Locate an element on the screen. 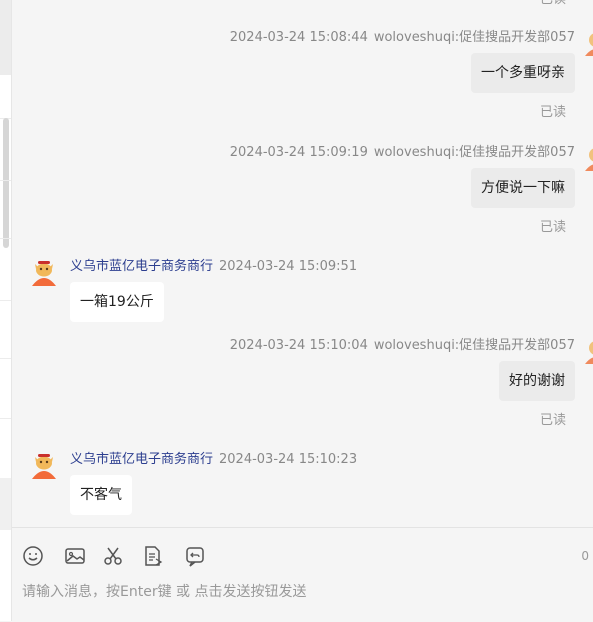 The height and width of the screenshot is (622, 593). message-bubble: 一箱19公斤 is located at coordinates (117, 302).